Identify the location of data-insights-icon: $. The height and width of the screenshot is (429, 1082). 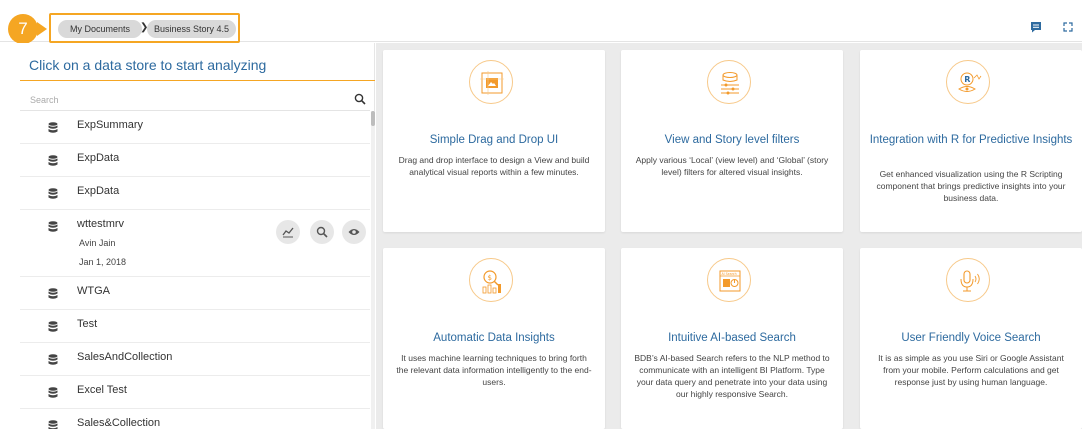
(491, 280).